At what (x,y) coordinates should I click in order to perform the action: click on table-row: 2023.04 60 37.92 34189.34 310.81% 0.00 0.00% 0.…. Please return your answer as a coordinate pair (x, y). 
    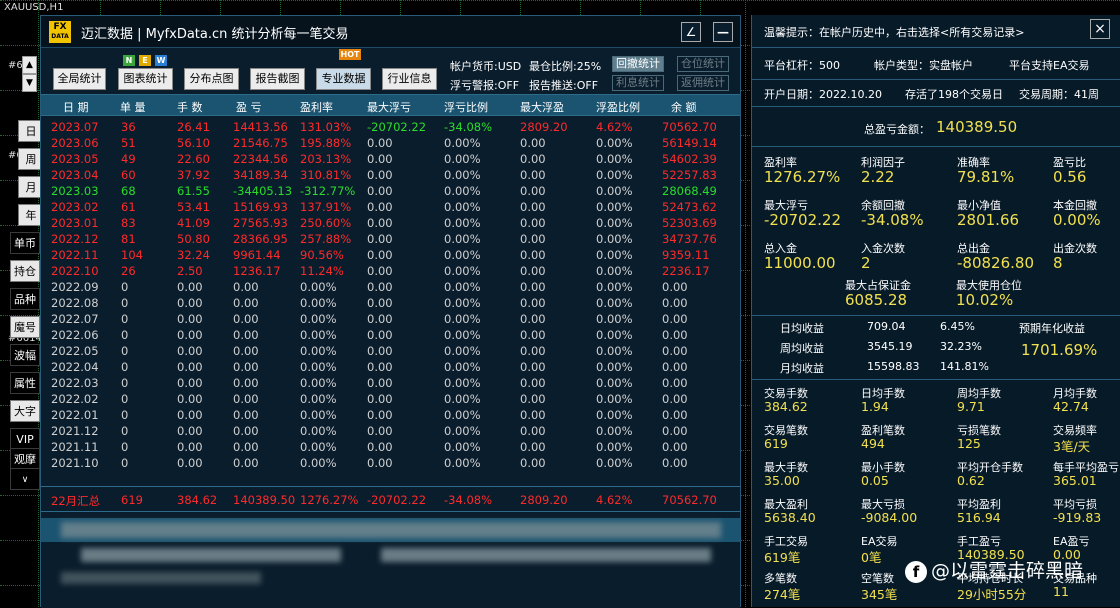
    Looking at the image, I should click on (390, 175).